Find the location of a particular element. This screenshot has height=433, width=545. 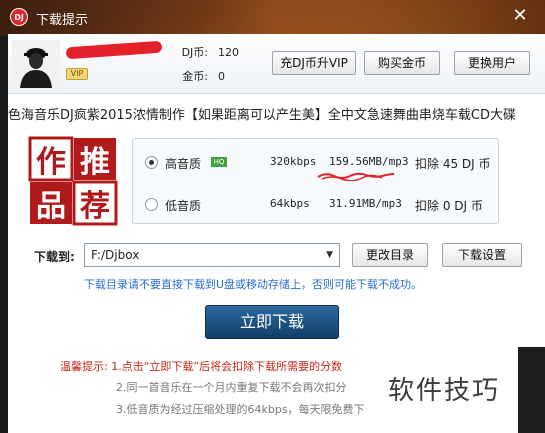

vip-badge: VIP is located at coordinates (77, 74).